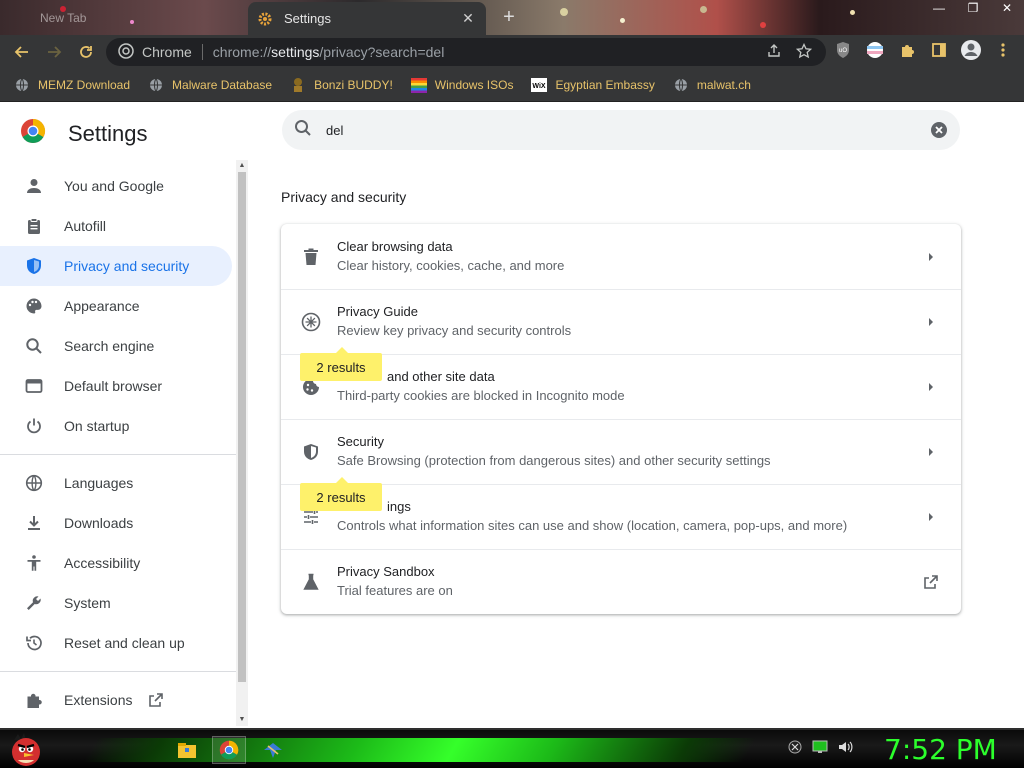  What do you see at coordinates (126, 52) in the screenshot?
I see `chrome-icon` at bounding box center [126, 52].